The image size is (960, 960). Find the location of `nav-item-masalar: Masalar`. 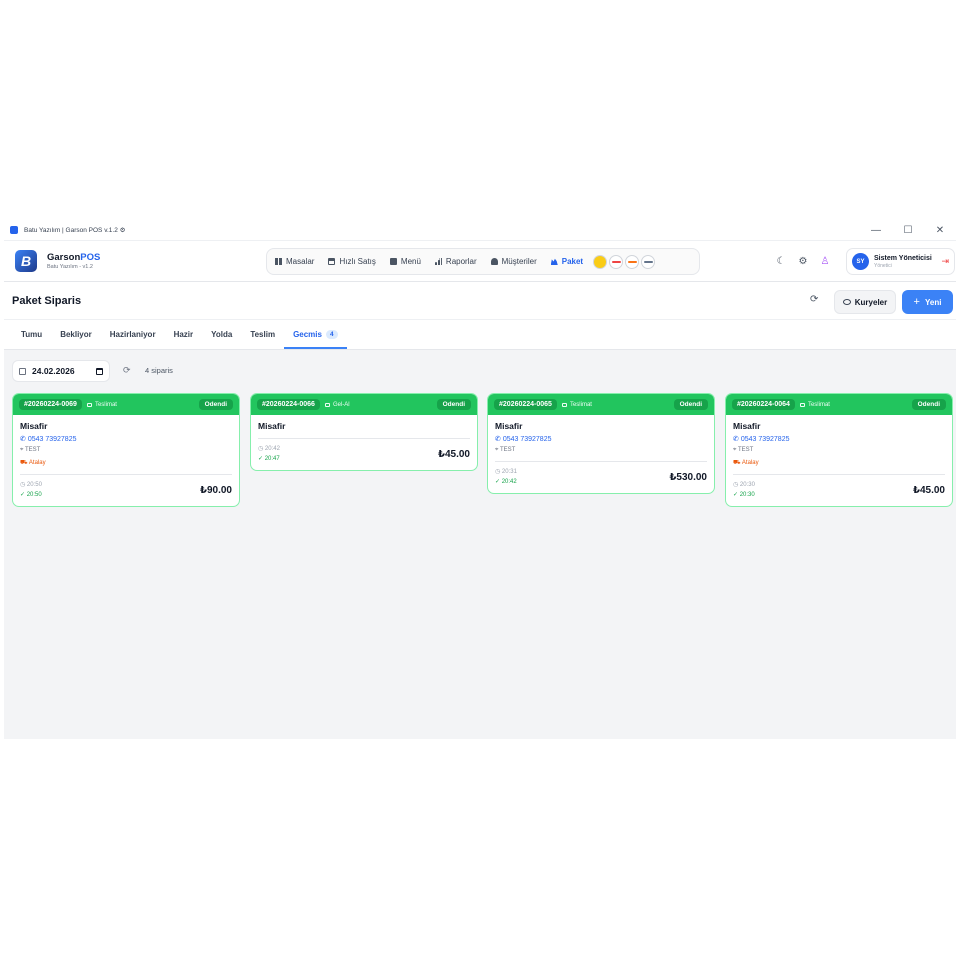

nav-item-masalar: Masalar is located at coordinates (294, 261).